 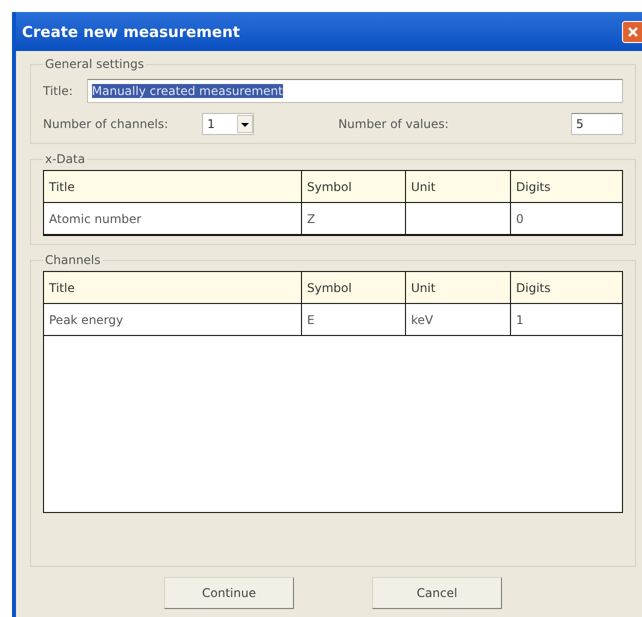 I want to click on field-label: Number of values:, so click(x=393, y=124).